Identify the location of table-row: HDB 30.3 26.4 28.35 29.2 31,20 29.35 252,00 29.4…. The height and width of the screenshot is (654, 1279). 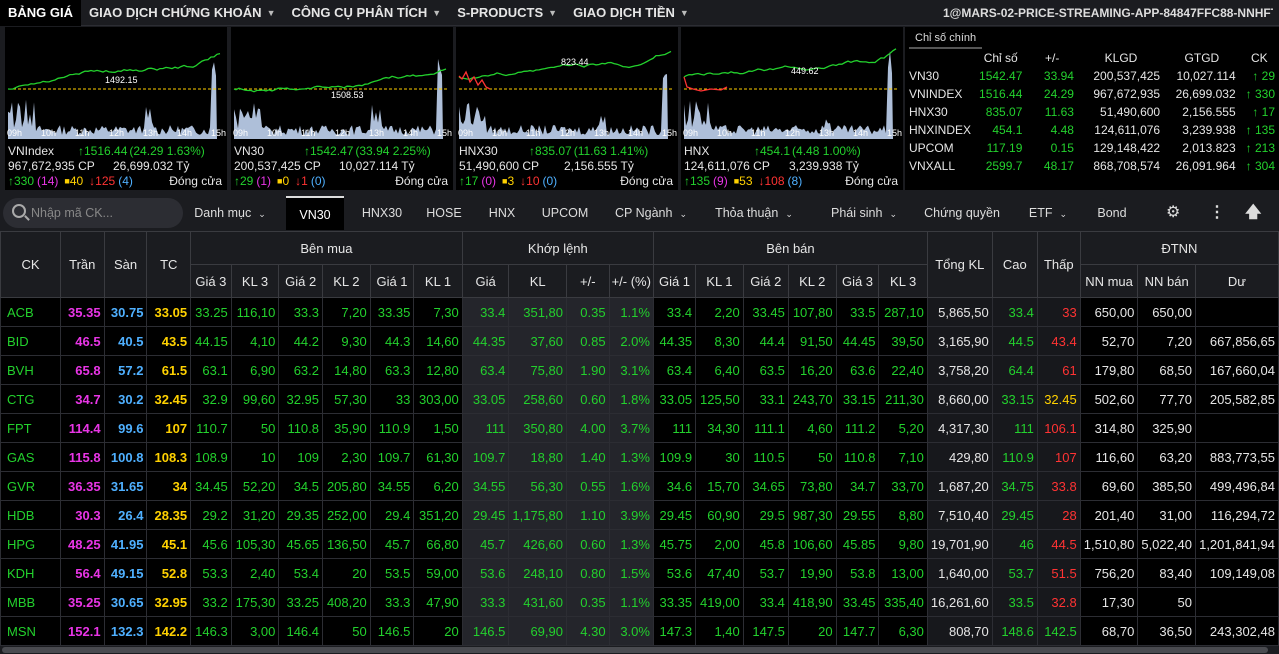
(639, 515).